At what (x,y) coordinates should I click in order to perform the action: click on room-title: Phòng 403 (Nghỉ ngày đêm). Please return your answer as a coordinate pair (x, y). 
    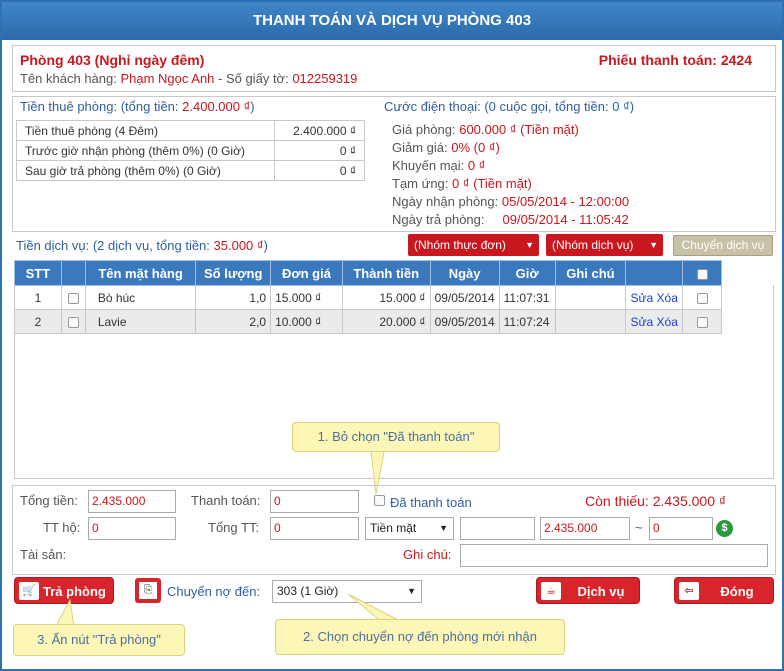
    Looking at the image, I should click on (112, 60).